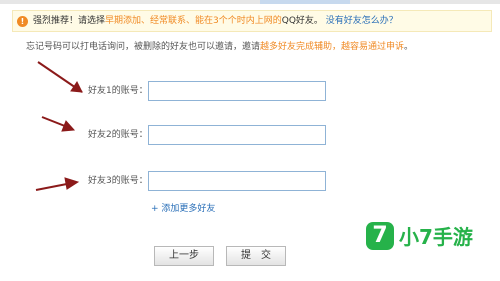  I want to click on watermark-text: 小7手游, so click(436, 237).